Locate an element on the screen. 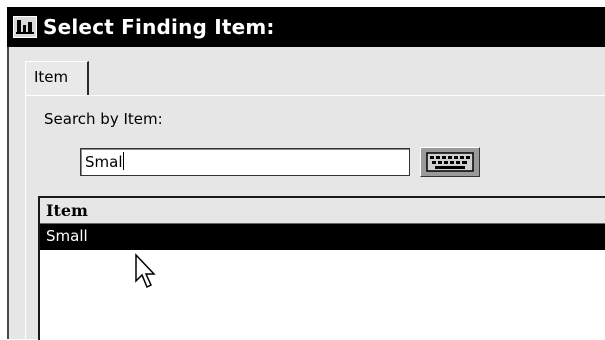  title-bar: Select Finding Item: is located at coordinates (306, 27).